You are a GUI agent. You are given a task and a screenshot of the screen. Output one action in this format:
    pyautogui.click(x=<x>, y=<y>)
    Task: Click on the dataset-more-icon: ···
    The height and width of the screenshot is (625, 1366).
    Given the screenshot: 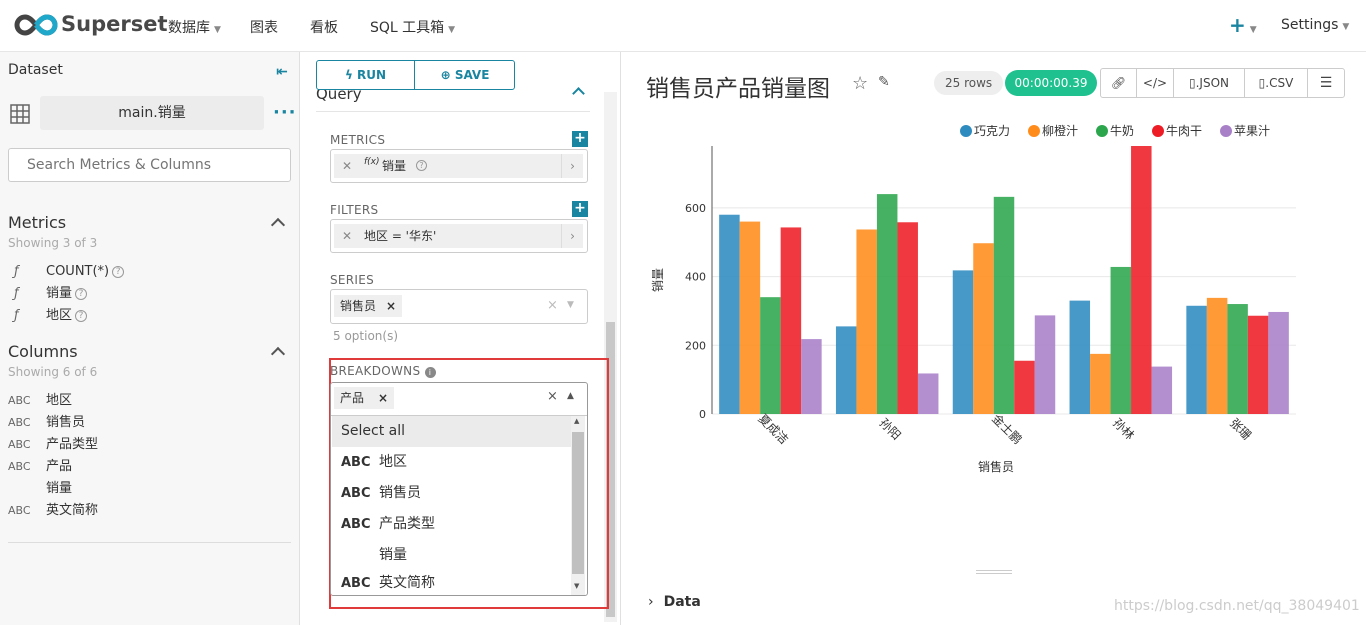 What is the action you would take?
    pyautogui.click(x=285, y=112)
    